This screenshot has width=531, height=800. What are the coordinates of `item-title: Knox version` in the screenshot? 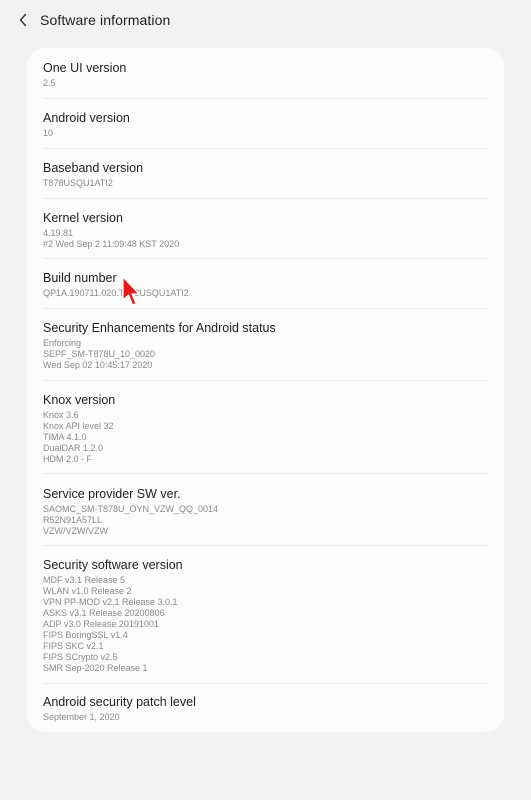 It's located at (79, 400).